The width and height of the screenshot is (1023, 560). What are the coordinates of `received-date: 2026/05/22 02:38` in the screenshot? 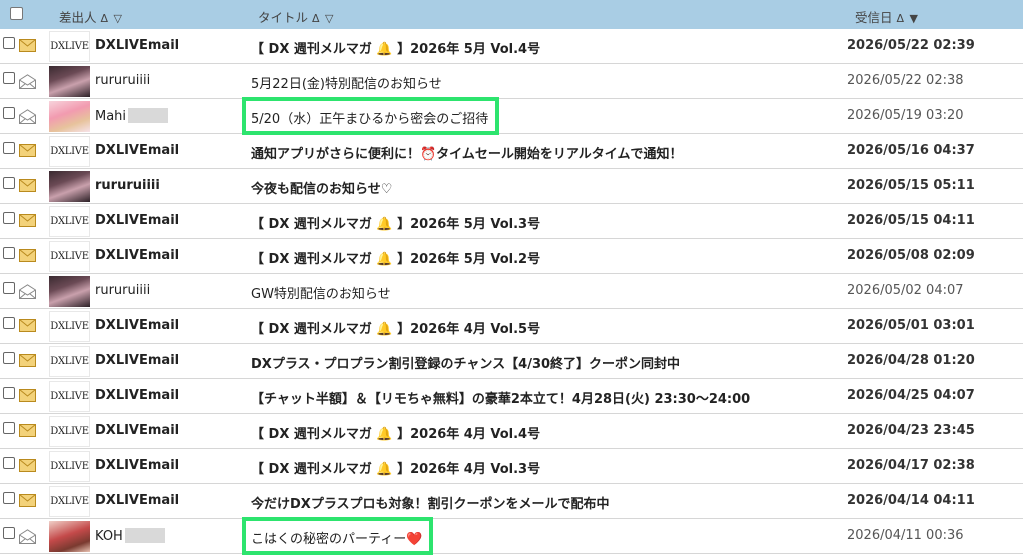 It's located at (905, 80).